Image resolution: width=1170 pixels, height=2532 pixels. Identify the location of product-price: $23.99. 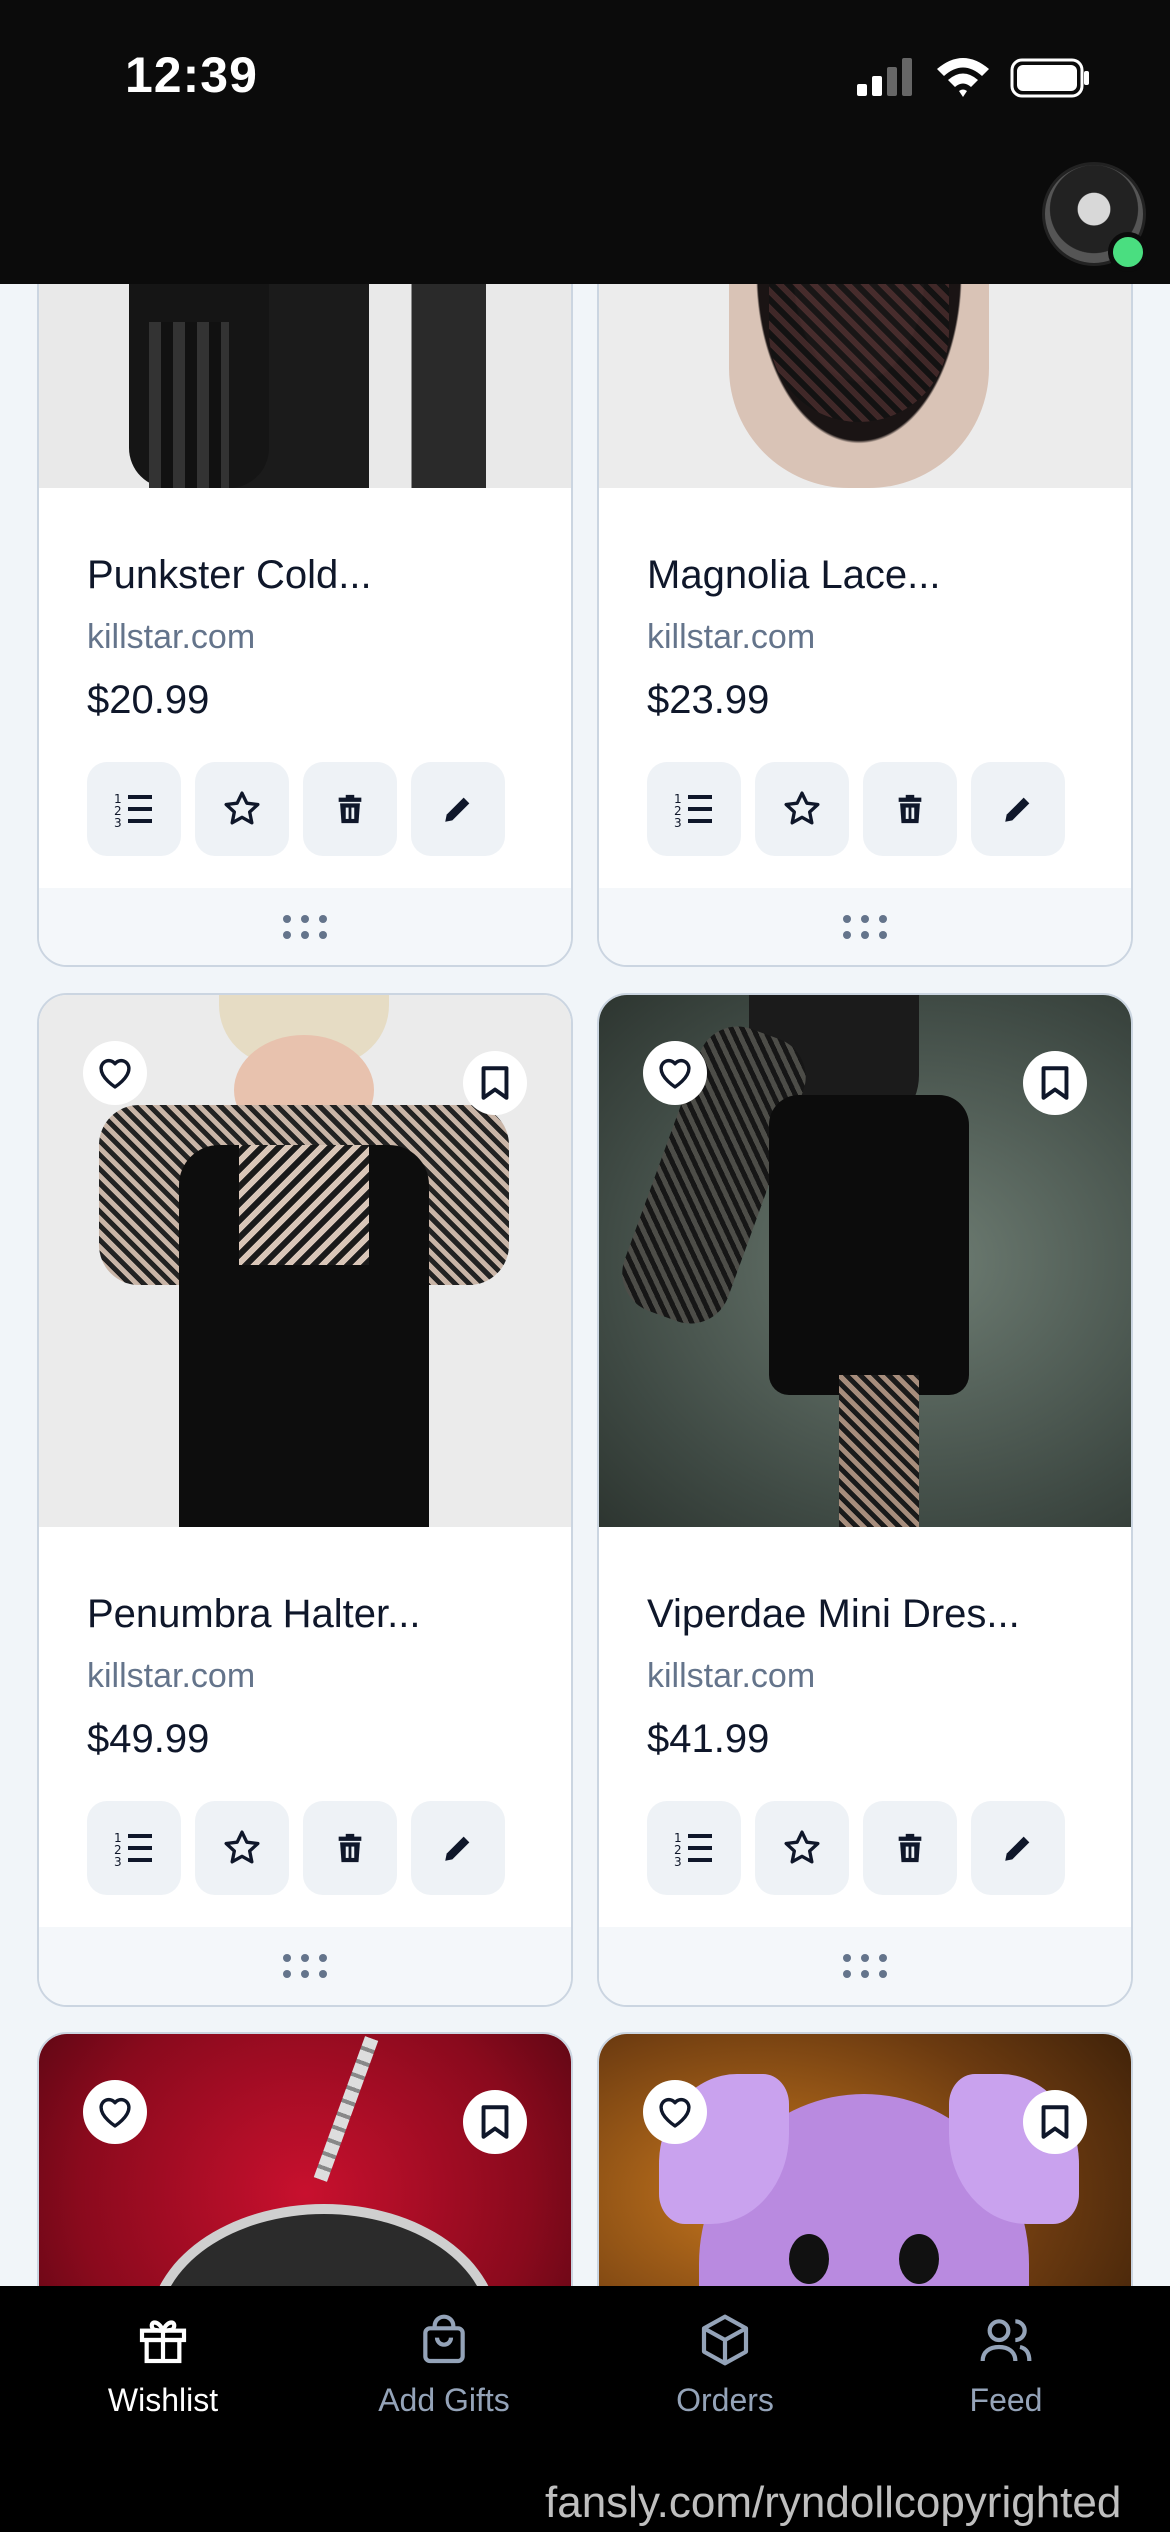
(708, 700).